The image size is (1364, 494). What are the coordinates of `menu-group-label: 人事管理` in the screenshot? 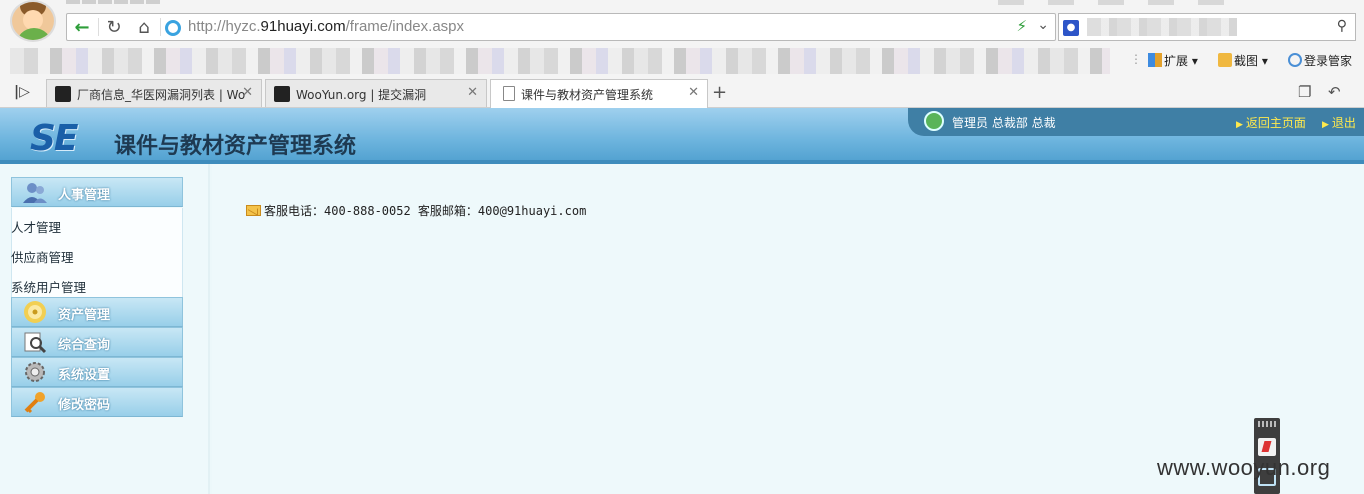 It's located at (84, 195).